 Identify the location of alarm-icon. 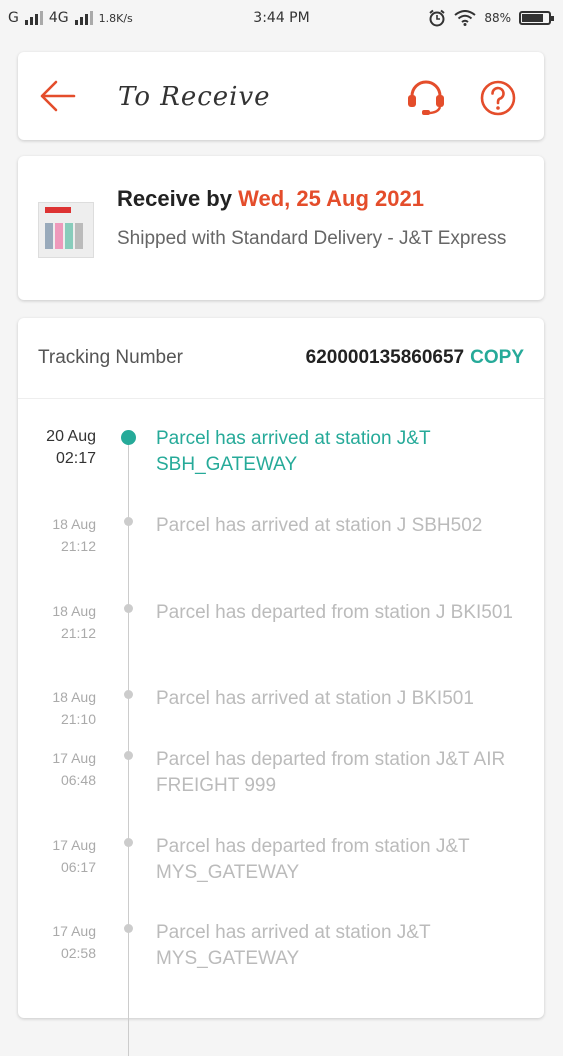
(437, 18).